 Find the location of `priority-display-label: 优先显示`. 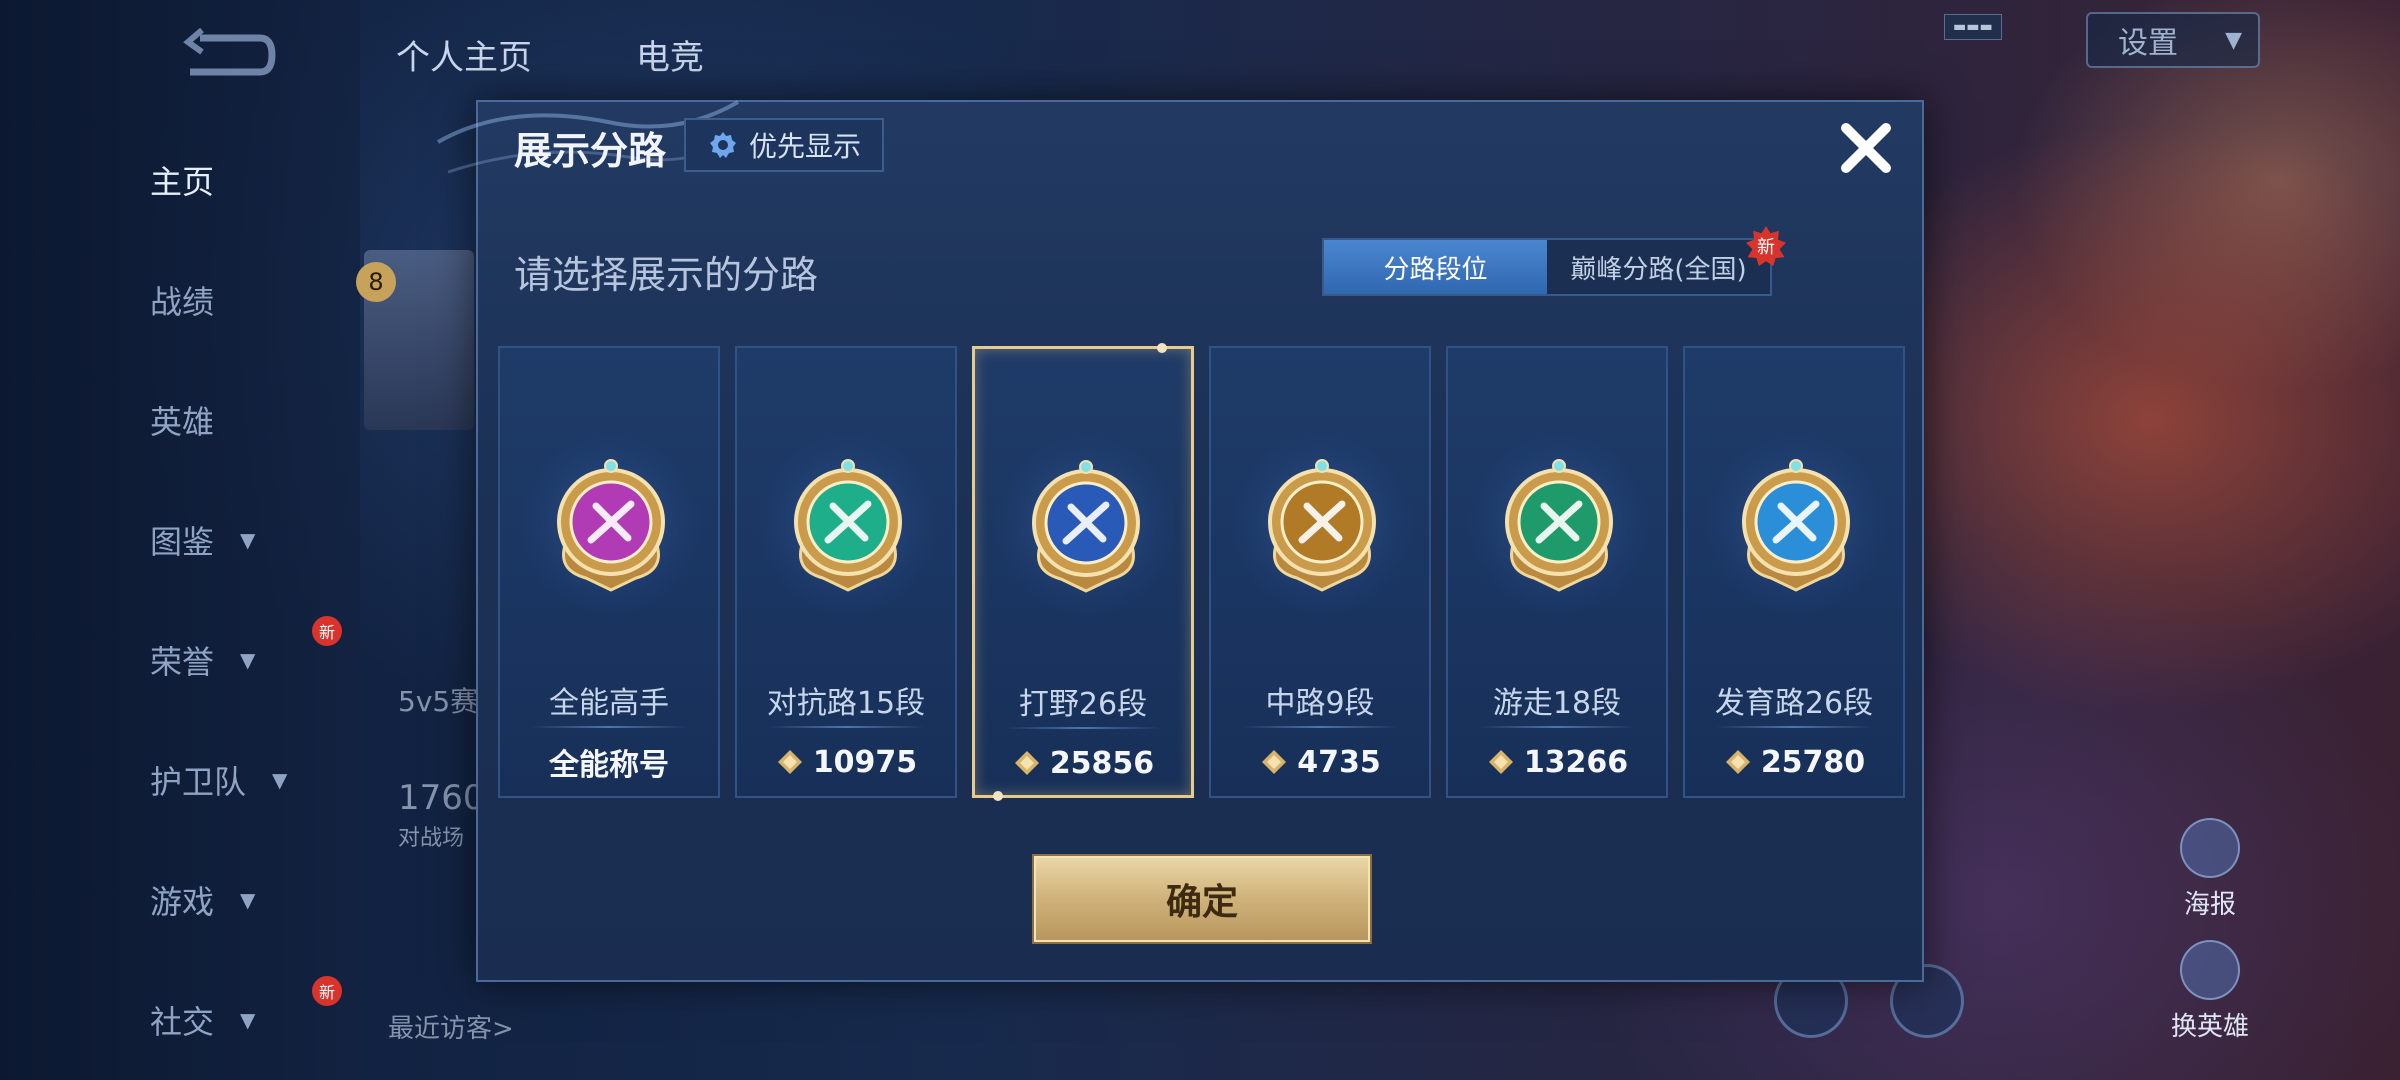

priority-display-label: 优先显示 is located at coordinates (804, 146).